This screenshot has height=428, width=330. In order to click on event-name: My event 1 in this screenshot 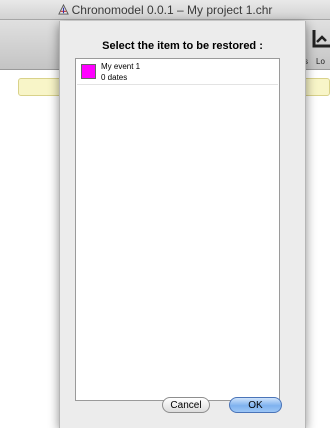, I will do `click(121, 66)`.